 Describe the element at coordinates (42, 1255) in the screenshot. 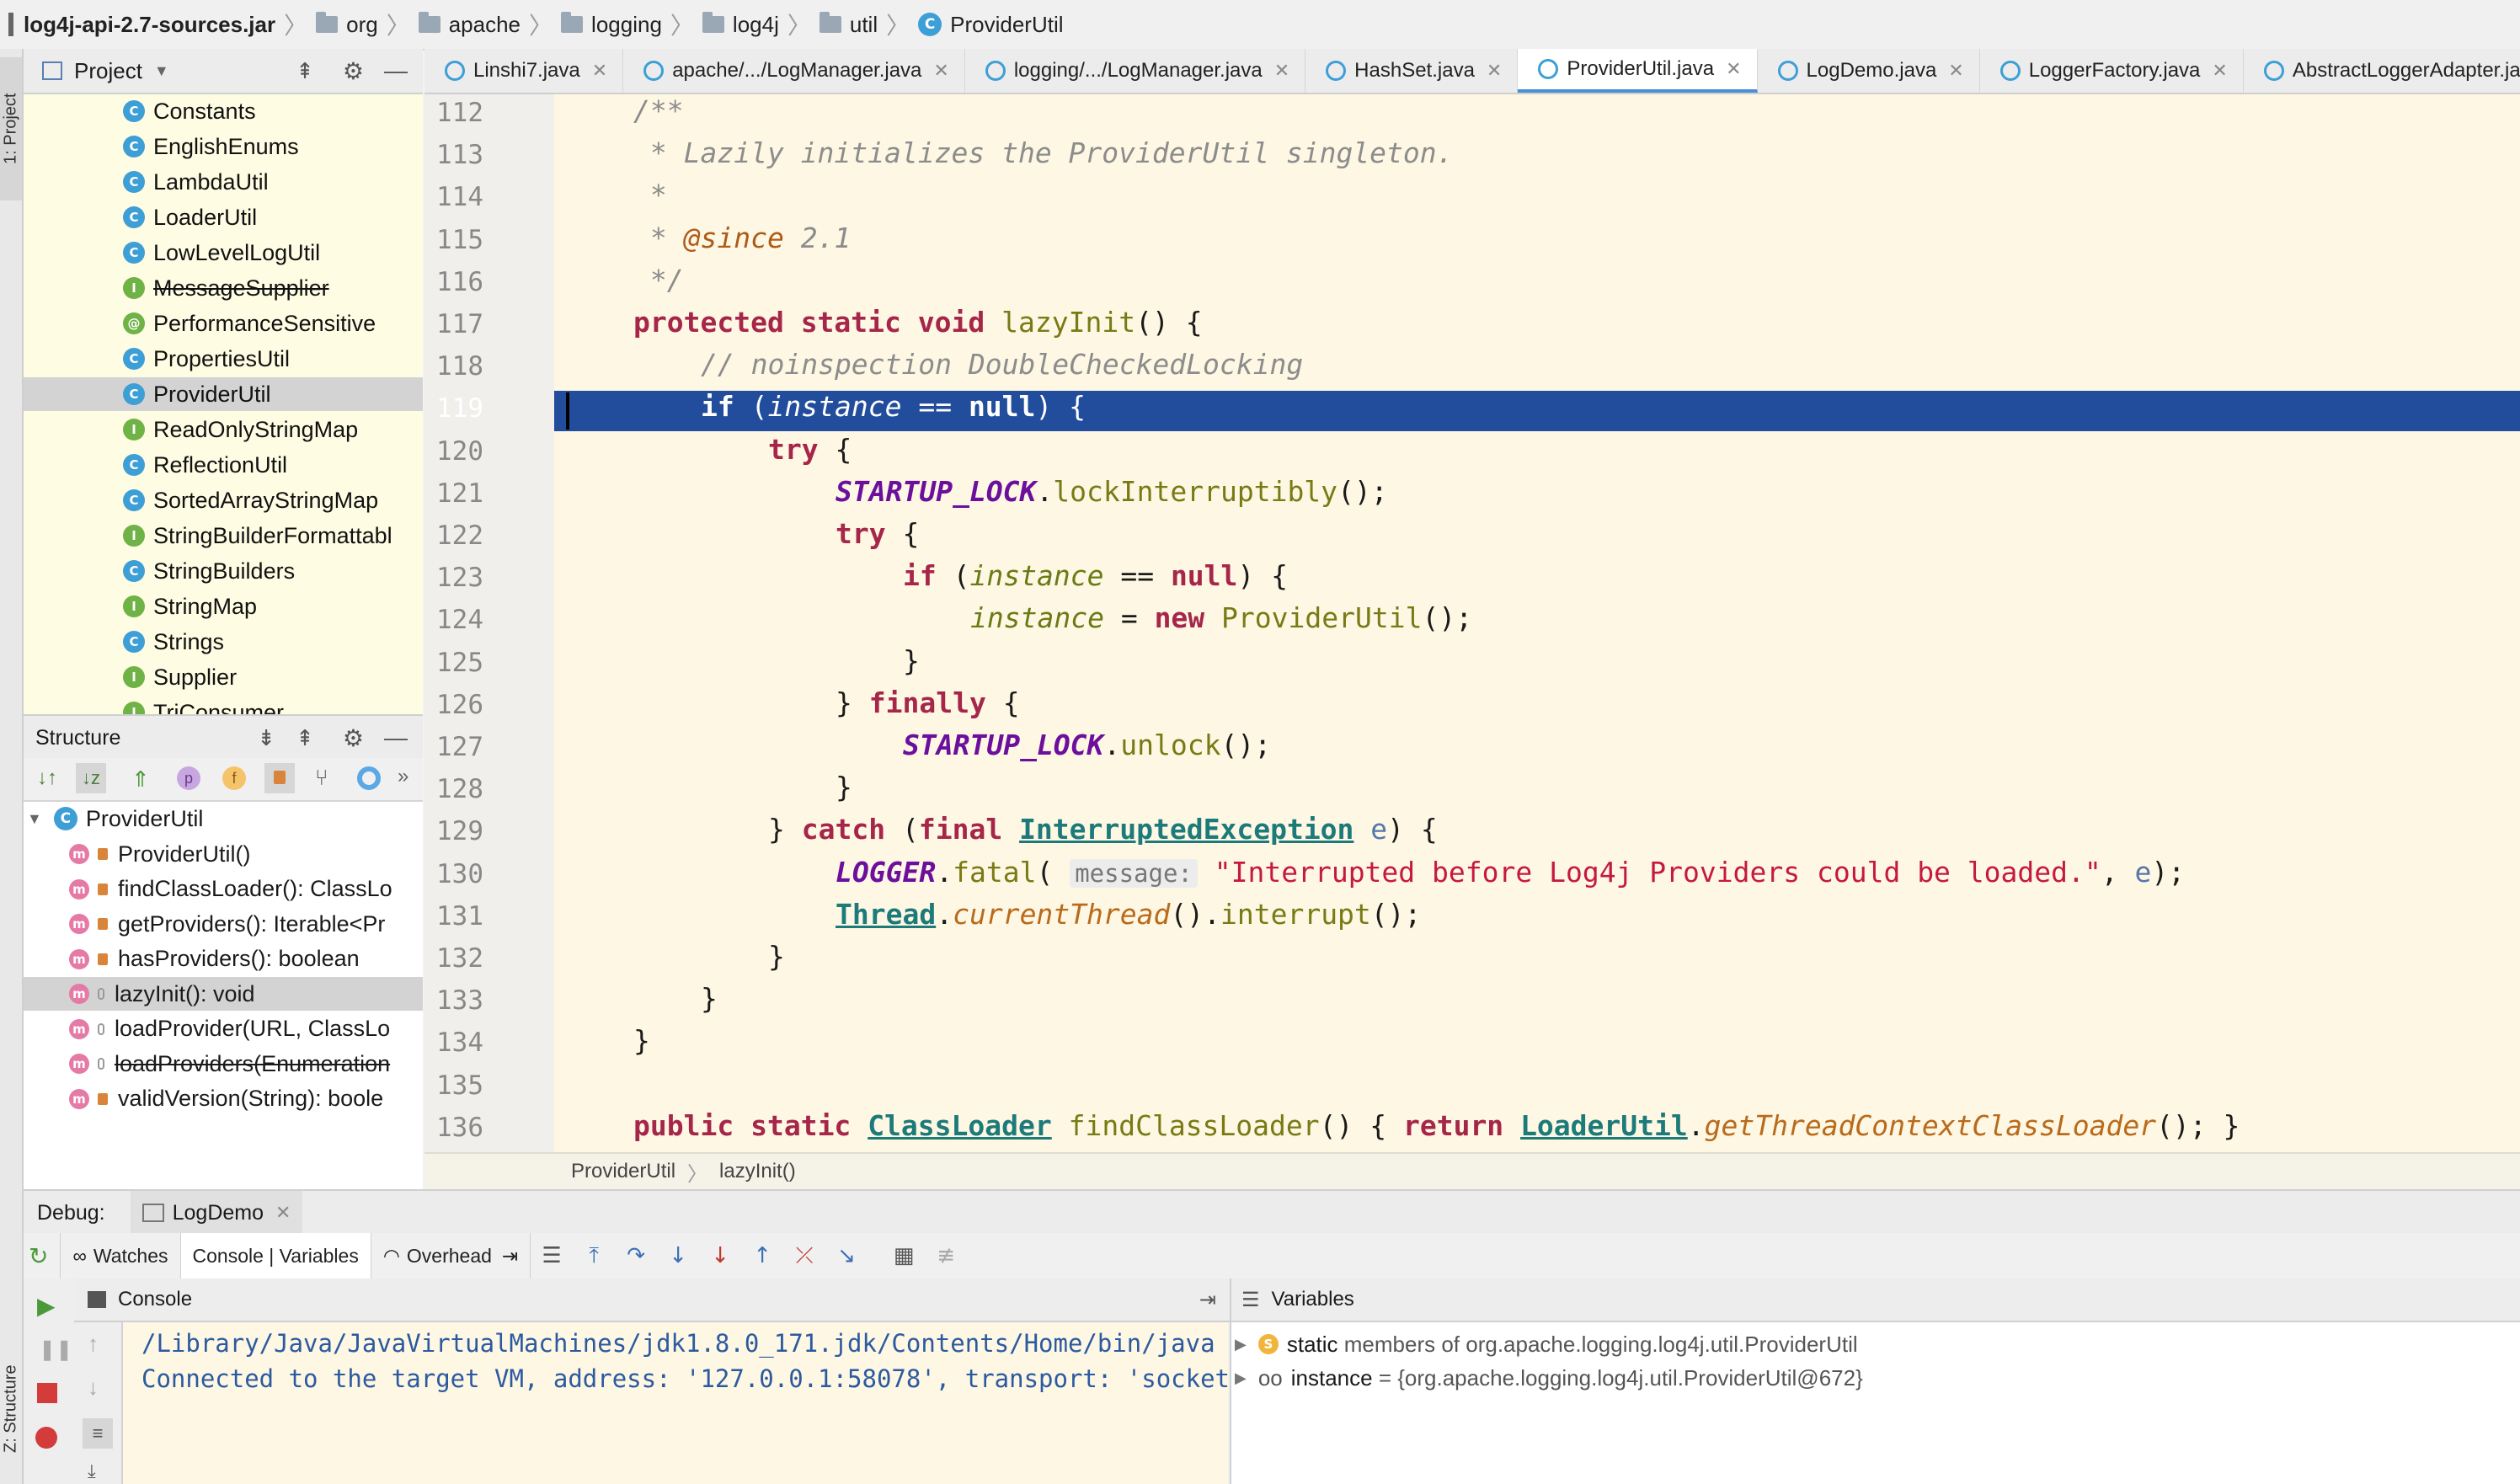

I see `rerun-button: ↻` at that location.